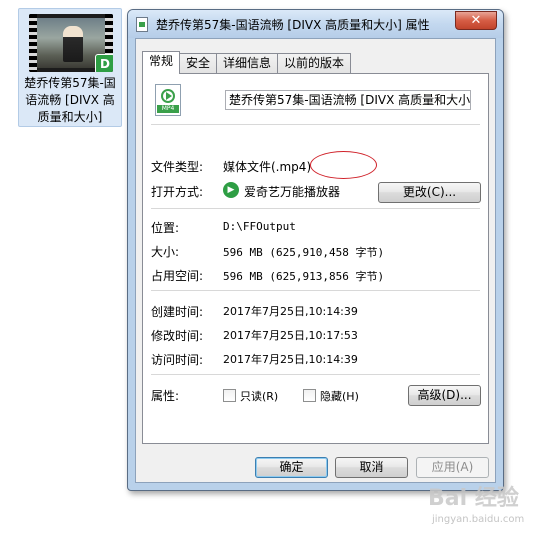  I want to click on accessed-value: 2017年7月25日,10:14:39, so click(290, 359).